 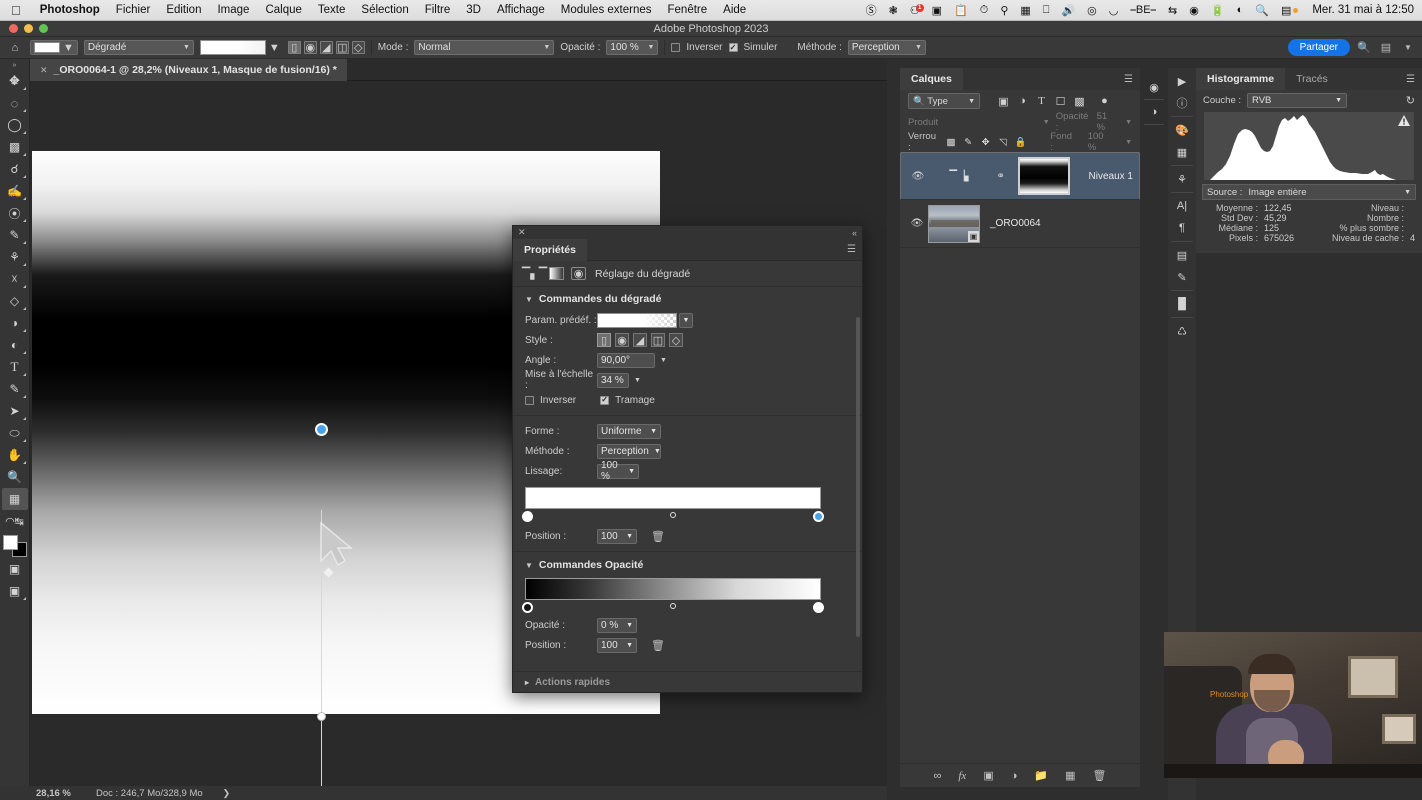 What do you see at coordinates (673, 498) in the screenshot?
I see `color-gradient-bar` at bounding box center [673, 498].